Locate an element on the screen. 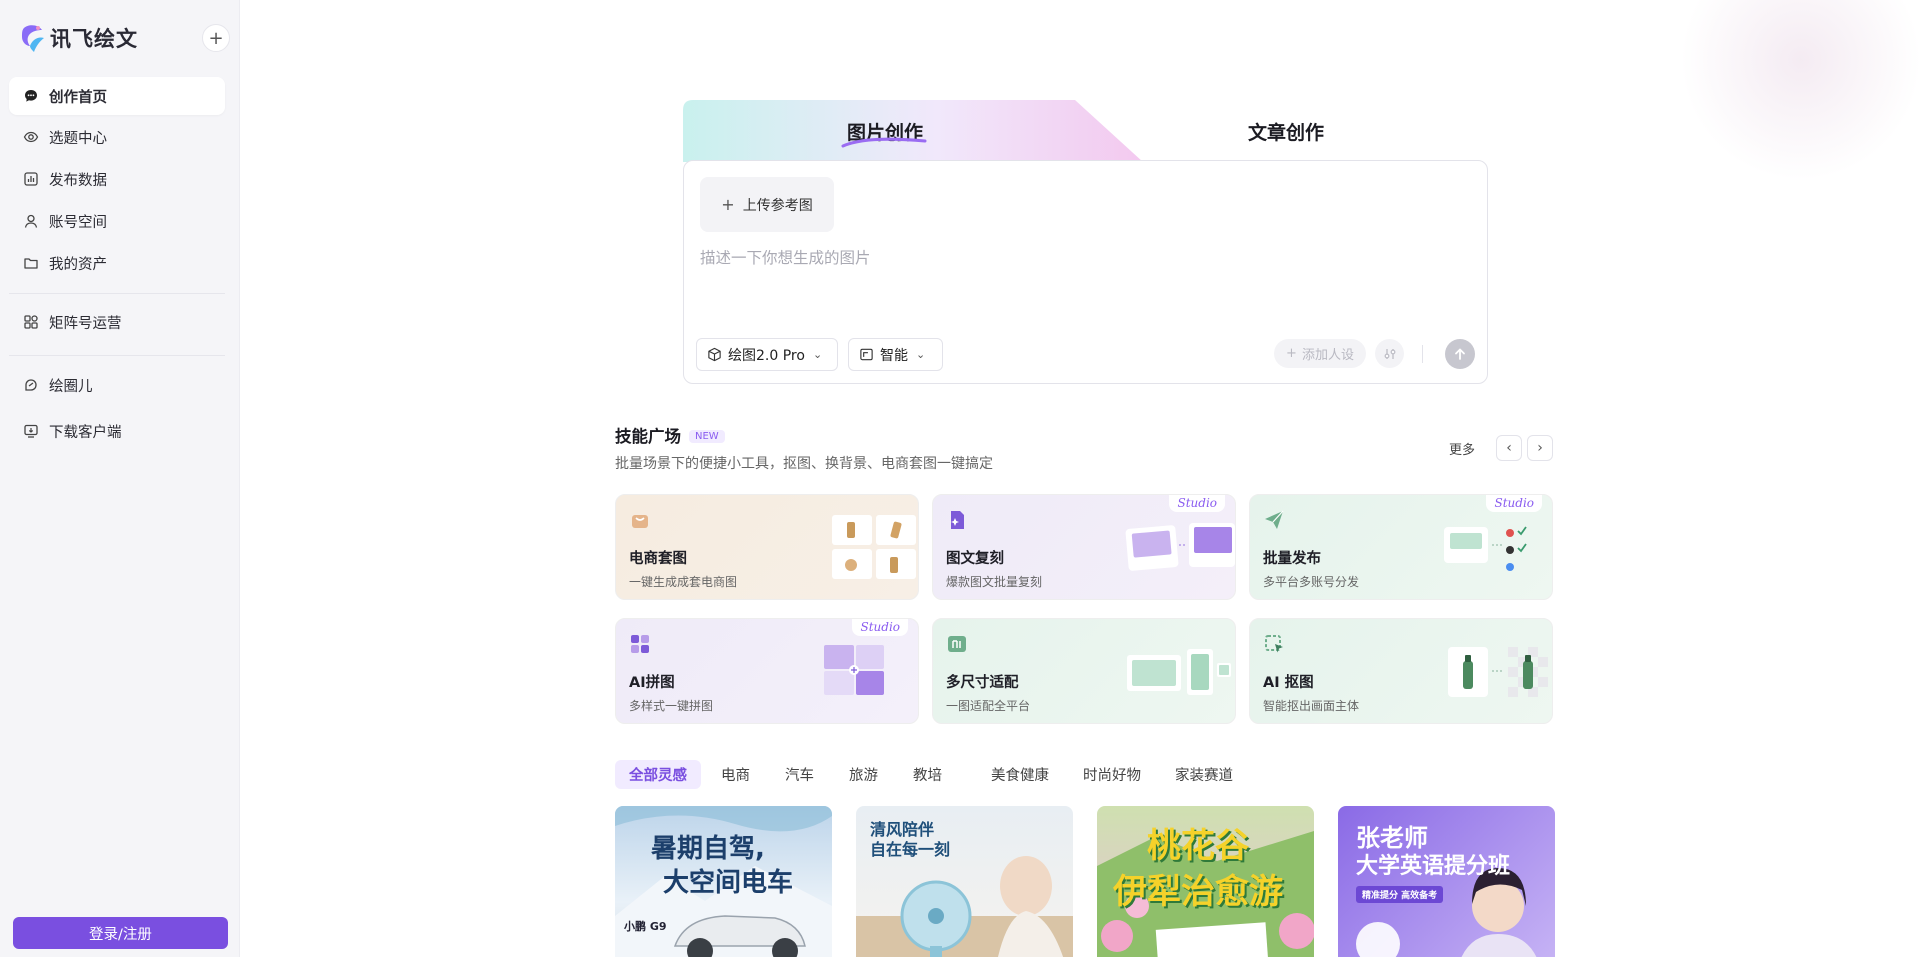  gallery-tag: 小鹏 G9 is located at coordinates (645, 926).